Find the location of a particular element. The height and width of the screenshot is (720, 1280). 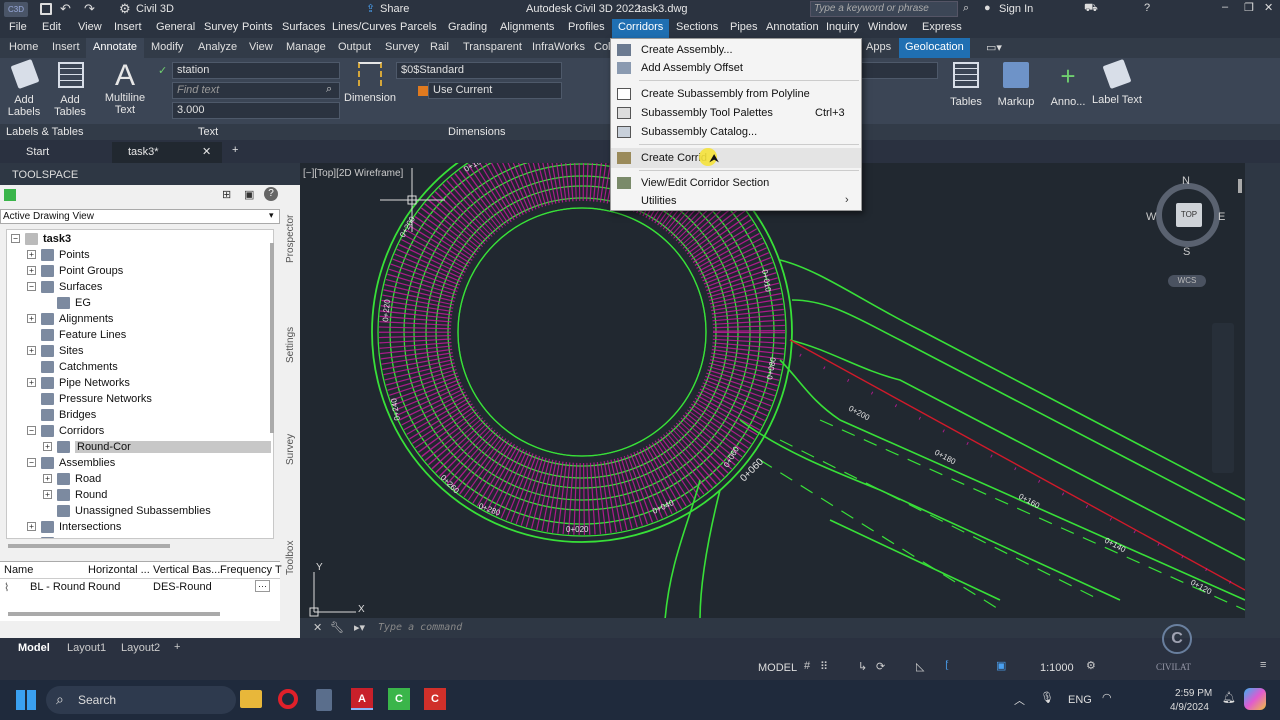

tree-hscroll is located at coordinates (89, 546).